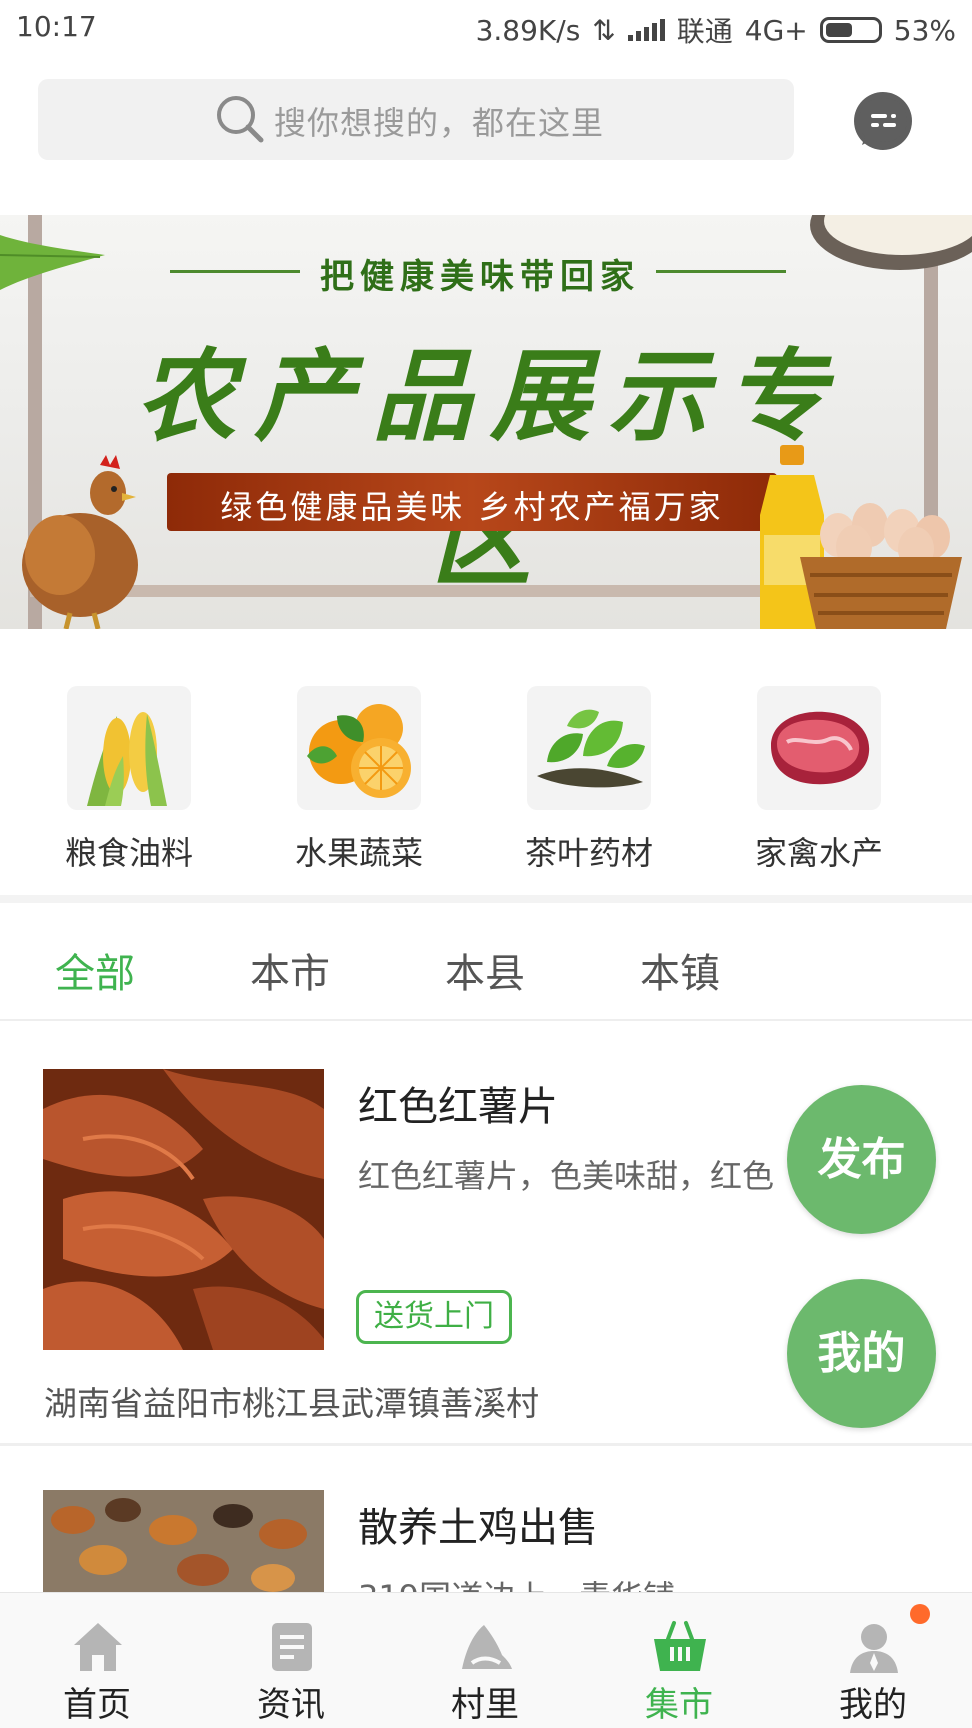 This screenshot has width=972, height=1728. Describe the element at coordinates (861, 1353) in the screenshot. I see `my-posts-button: 我的` at that location.